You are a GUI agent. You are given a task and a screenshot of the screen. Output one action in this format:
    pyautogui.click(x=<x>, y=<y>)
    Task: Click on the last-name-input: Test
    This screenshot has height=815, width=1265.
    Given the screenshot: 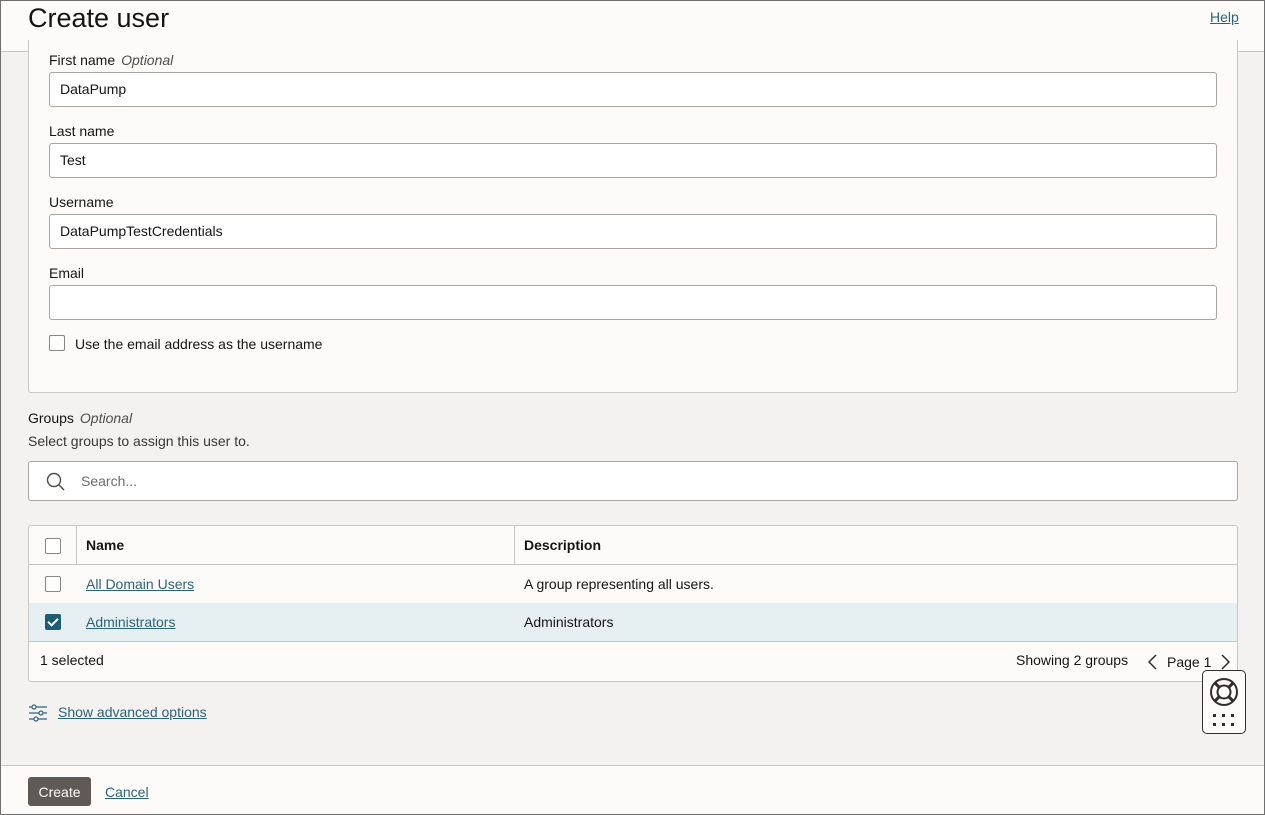 What is the action you would take?
    pyautogui.click(x=633, y=160)
    